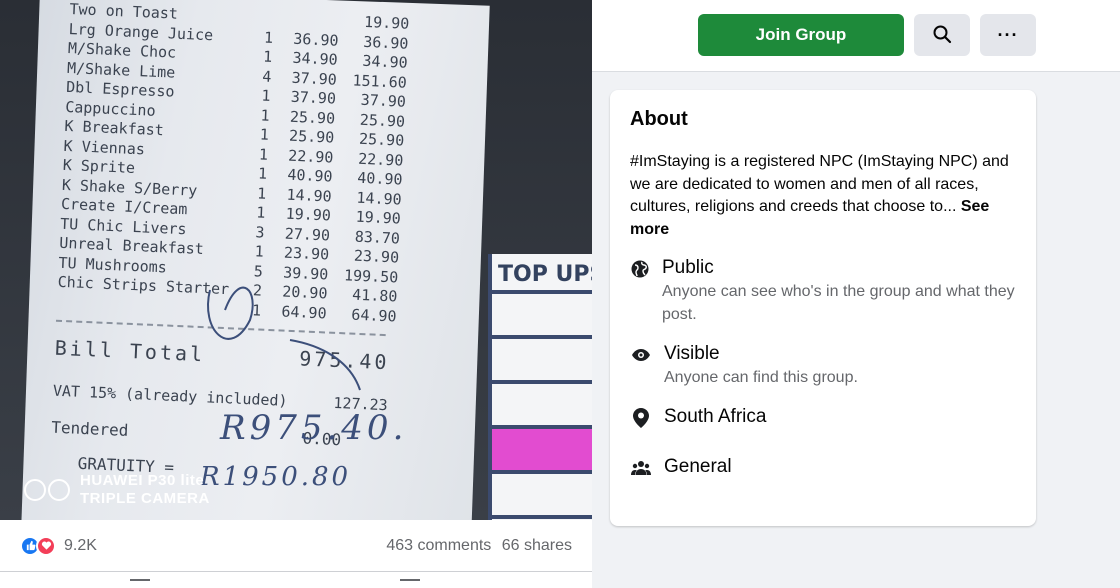 Image resolution: width=1120 pixels, height=588 pixels. I want to click on visibility-row: Visible Anyone can find this group., so click(823, 365).